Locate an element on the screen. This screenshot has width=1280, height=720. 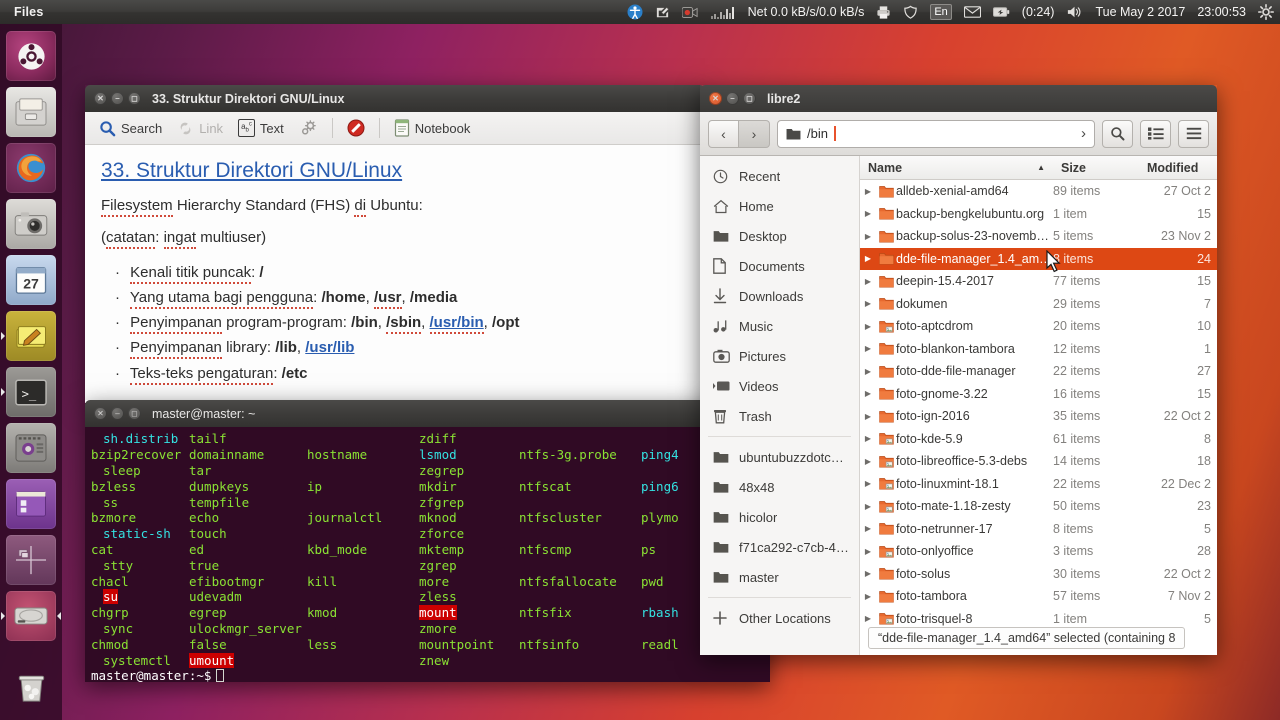
files-titlebar: ✕ – ◻ libre2 is located at coordinates (958, 98).